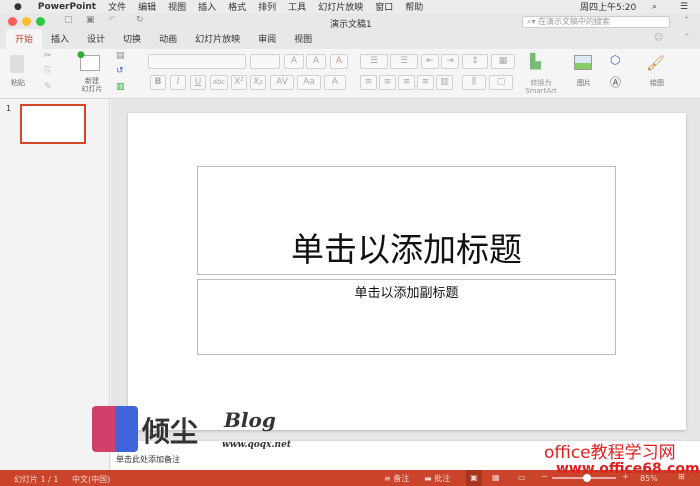 This screenshot has width=700, height=486. Describe the element at coordinates (615, 82) in the screenshot. I see `textbox-icon: Ⓐ` at that location.